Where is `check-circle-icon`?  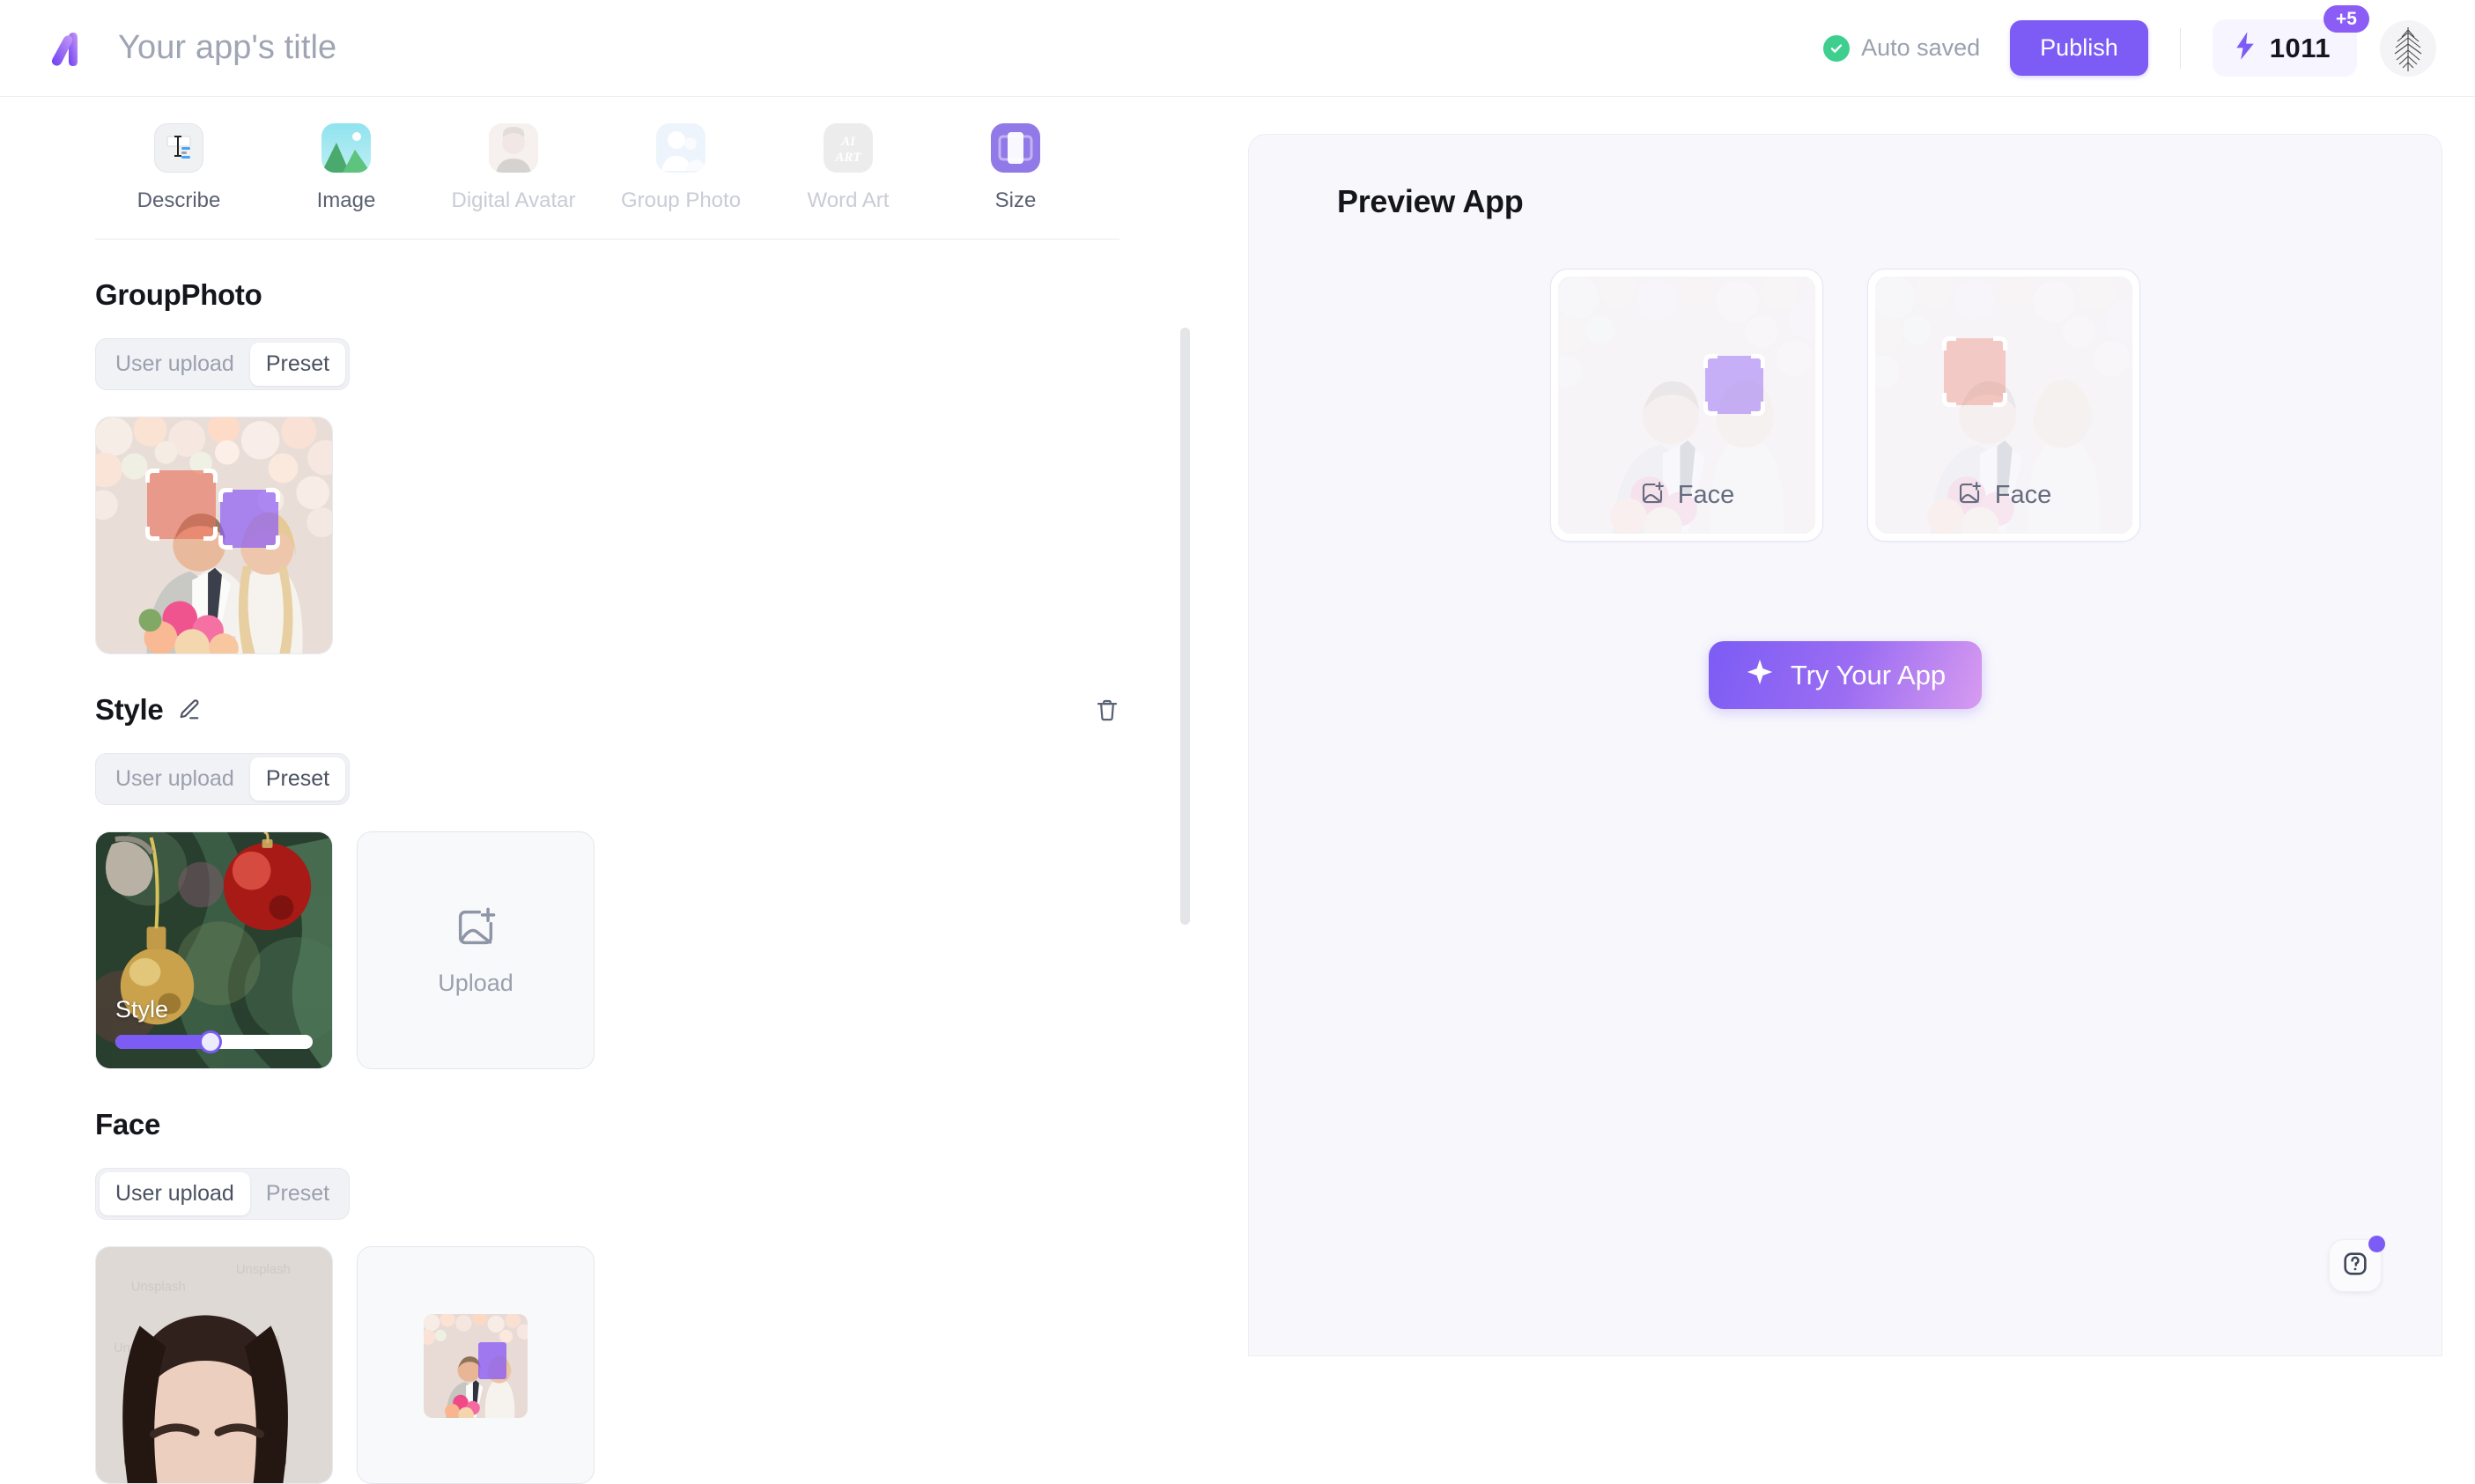
check-circle-icon is located at coordinates (1837, 48).